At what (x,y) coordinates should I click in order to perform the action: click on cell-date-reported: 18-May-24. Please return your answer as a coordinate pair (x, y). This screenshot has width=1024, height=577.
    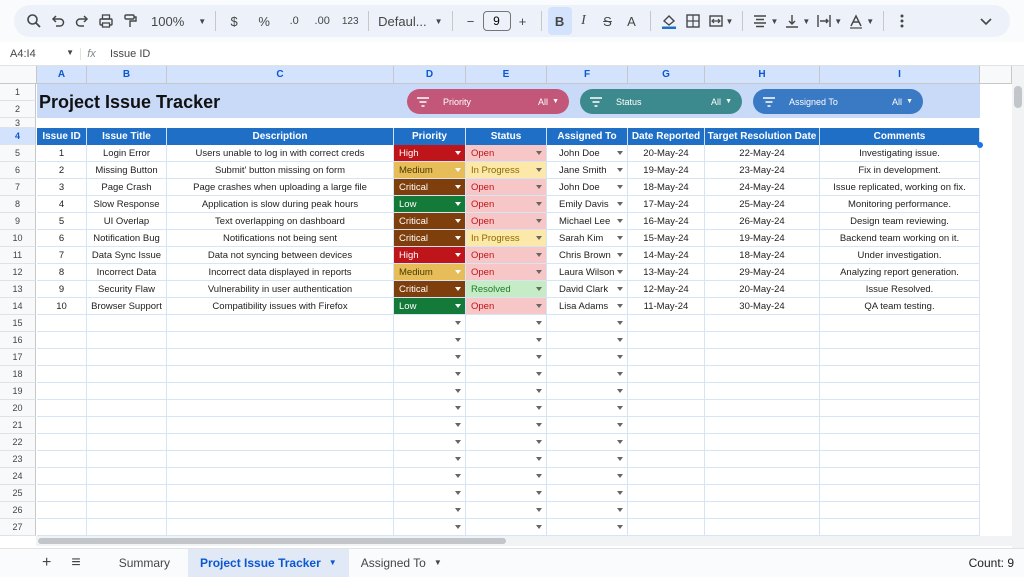
    Looking at the image, I should click on (666, 187).